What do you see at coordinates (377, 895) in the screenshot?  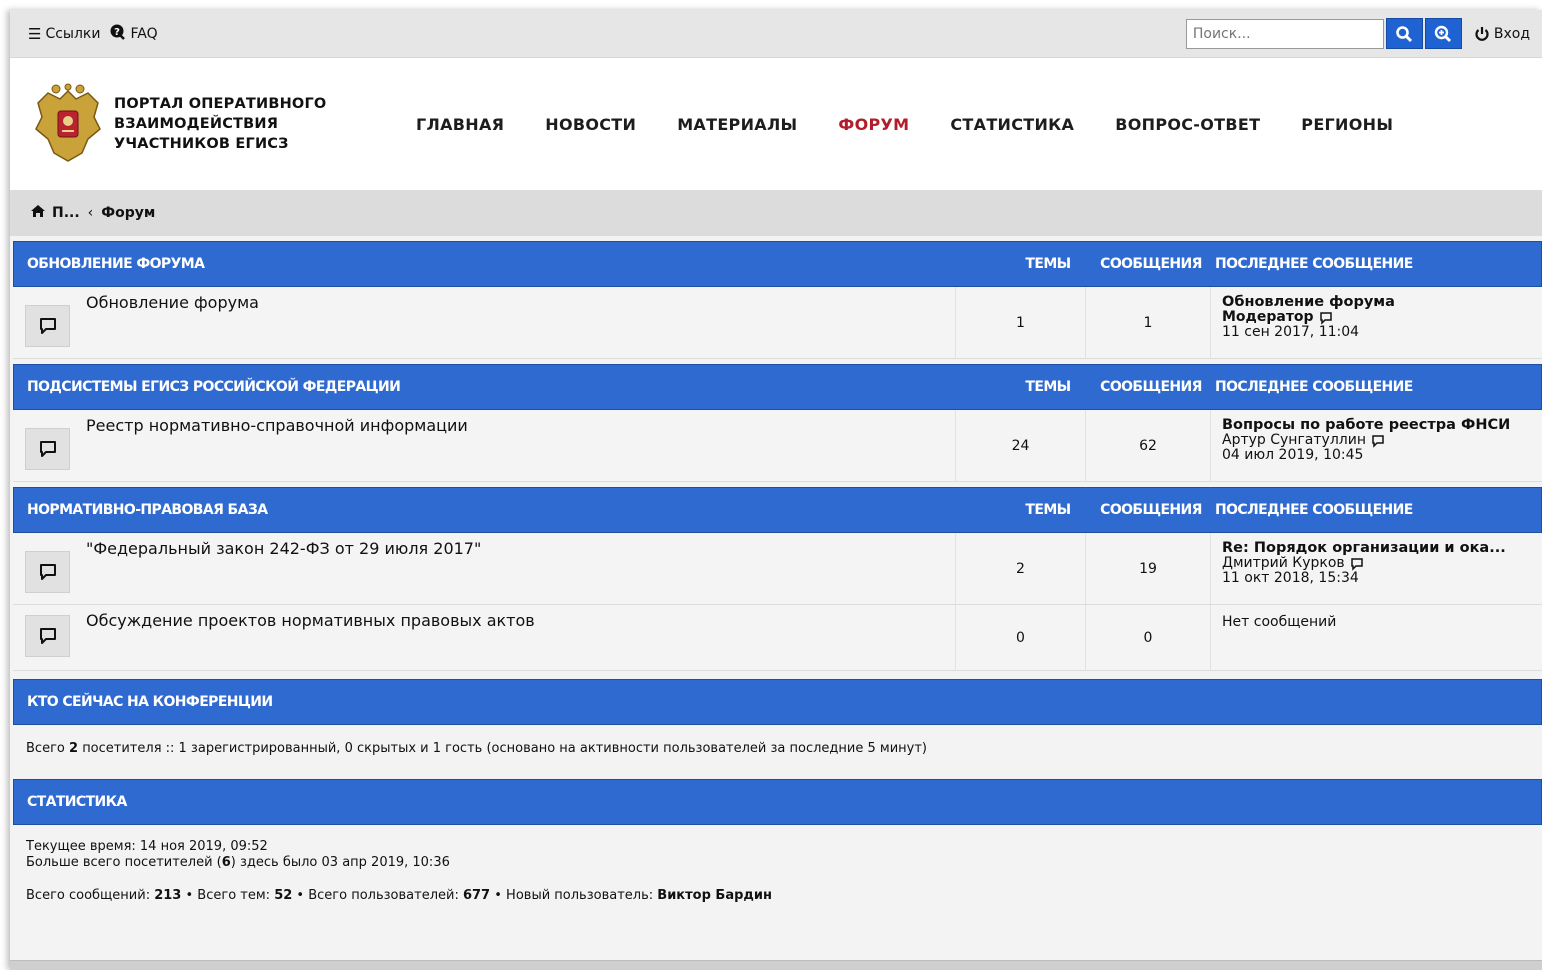 I see `total-users-label: • Всего пользователей:` at bounding box center [377, 895].